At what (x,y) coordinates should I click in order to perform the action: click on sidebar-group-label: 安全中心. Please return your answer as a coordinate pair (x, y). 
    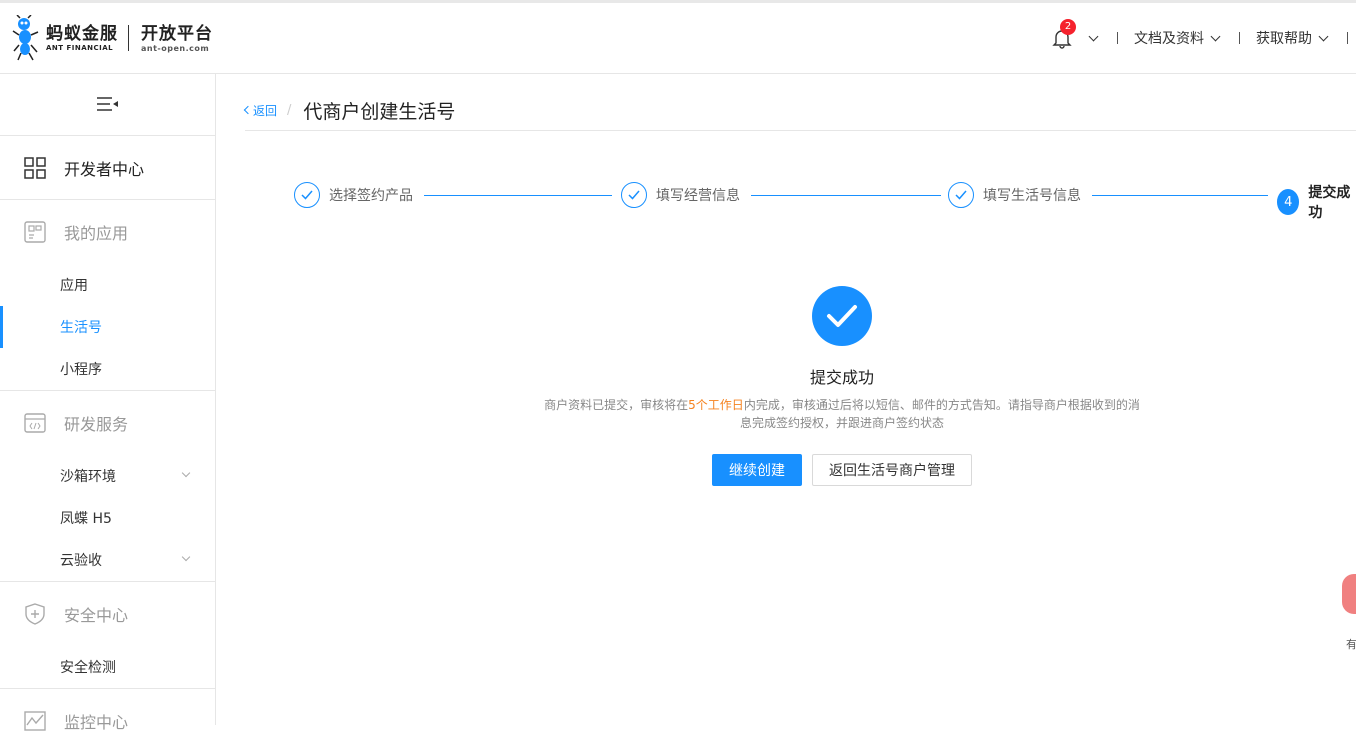
    Looking at the image, I should click on (96, 615).